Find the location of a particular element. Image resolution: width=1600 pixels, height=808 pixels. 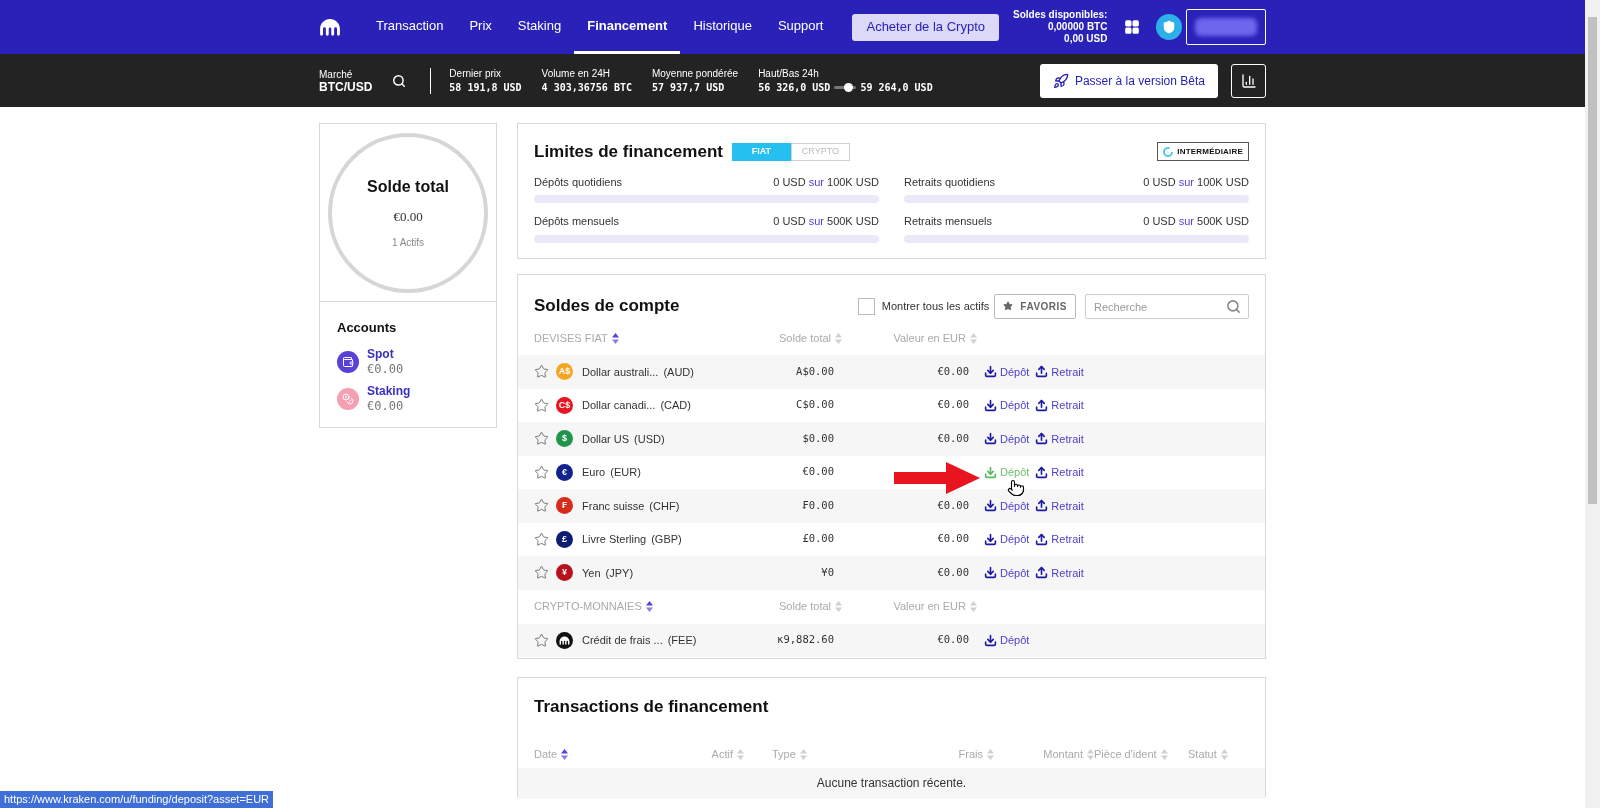

currency-name: Dollar US is located at coordinates (606, 439).